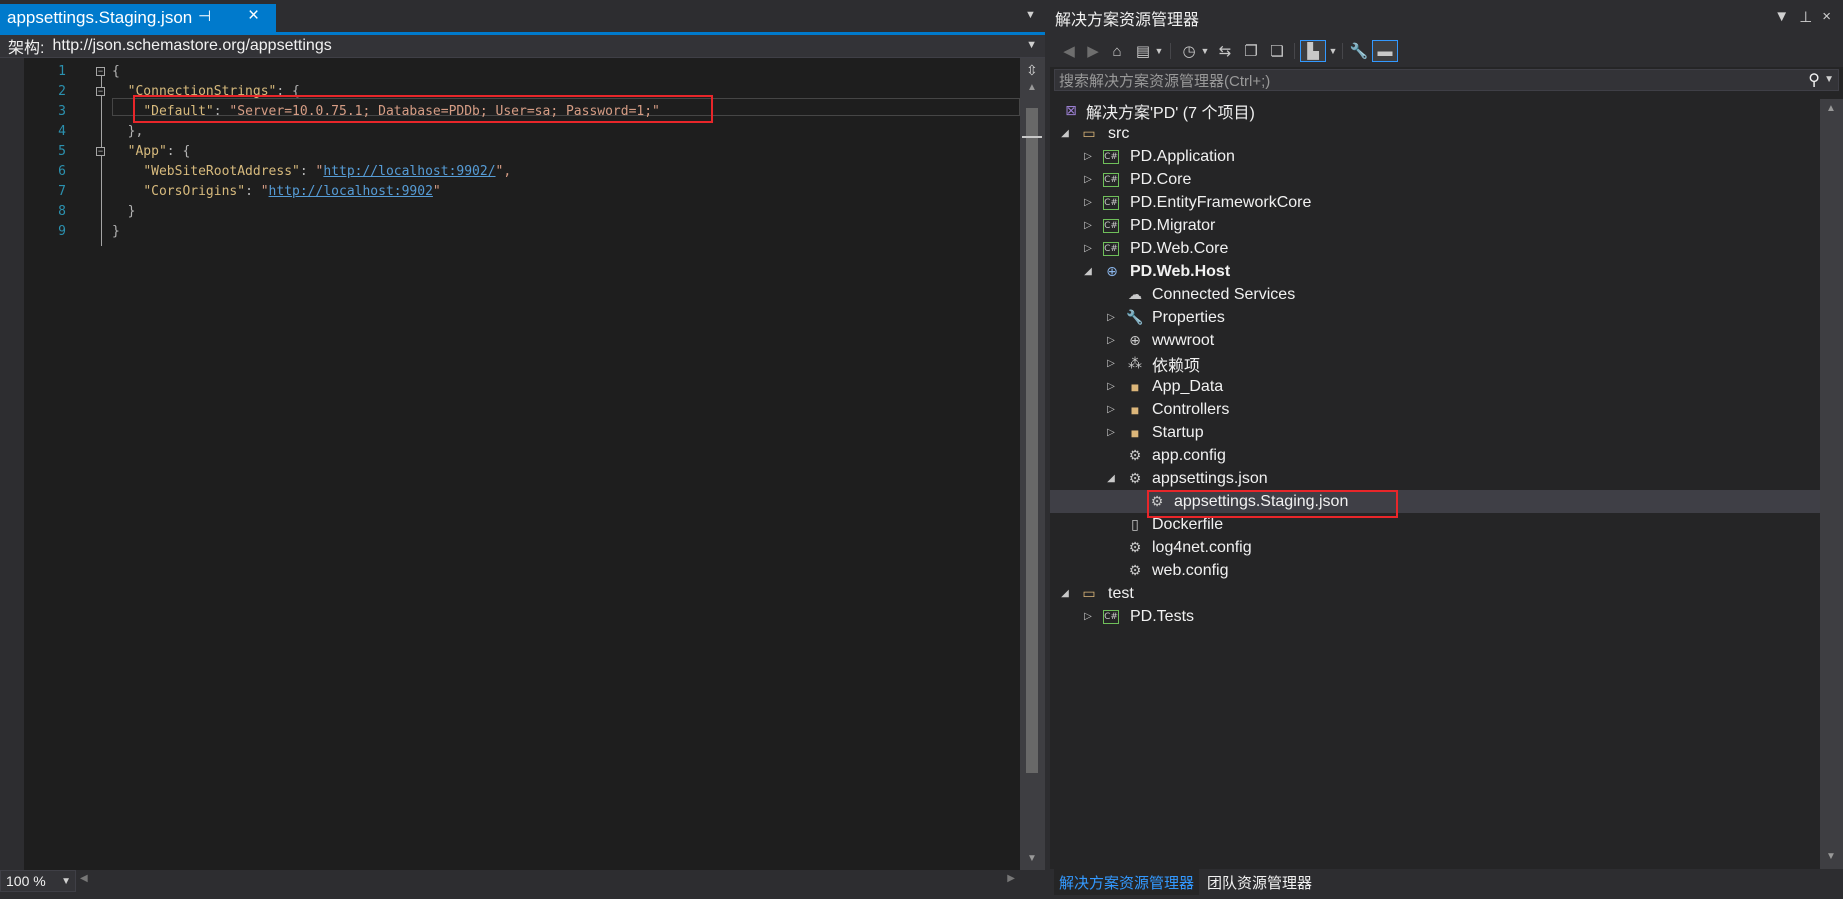 The width and height of the screenshot is (1843, 899). Describe the element at coordinates (1435, 547) in the screenshot. I see `tree-item-log4net-config: ⚙ log4net.config` at that location.